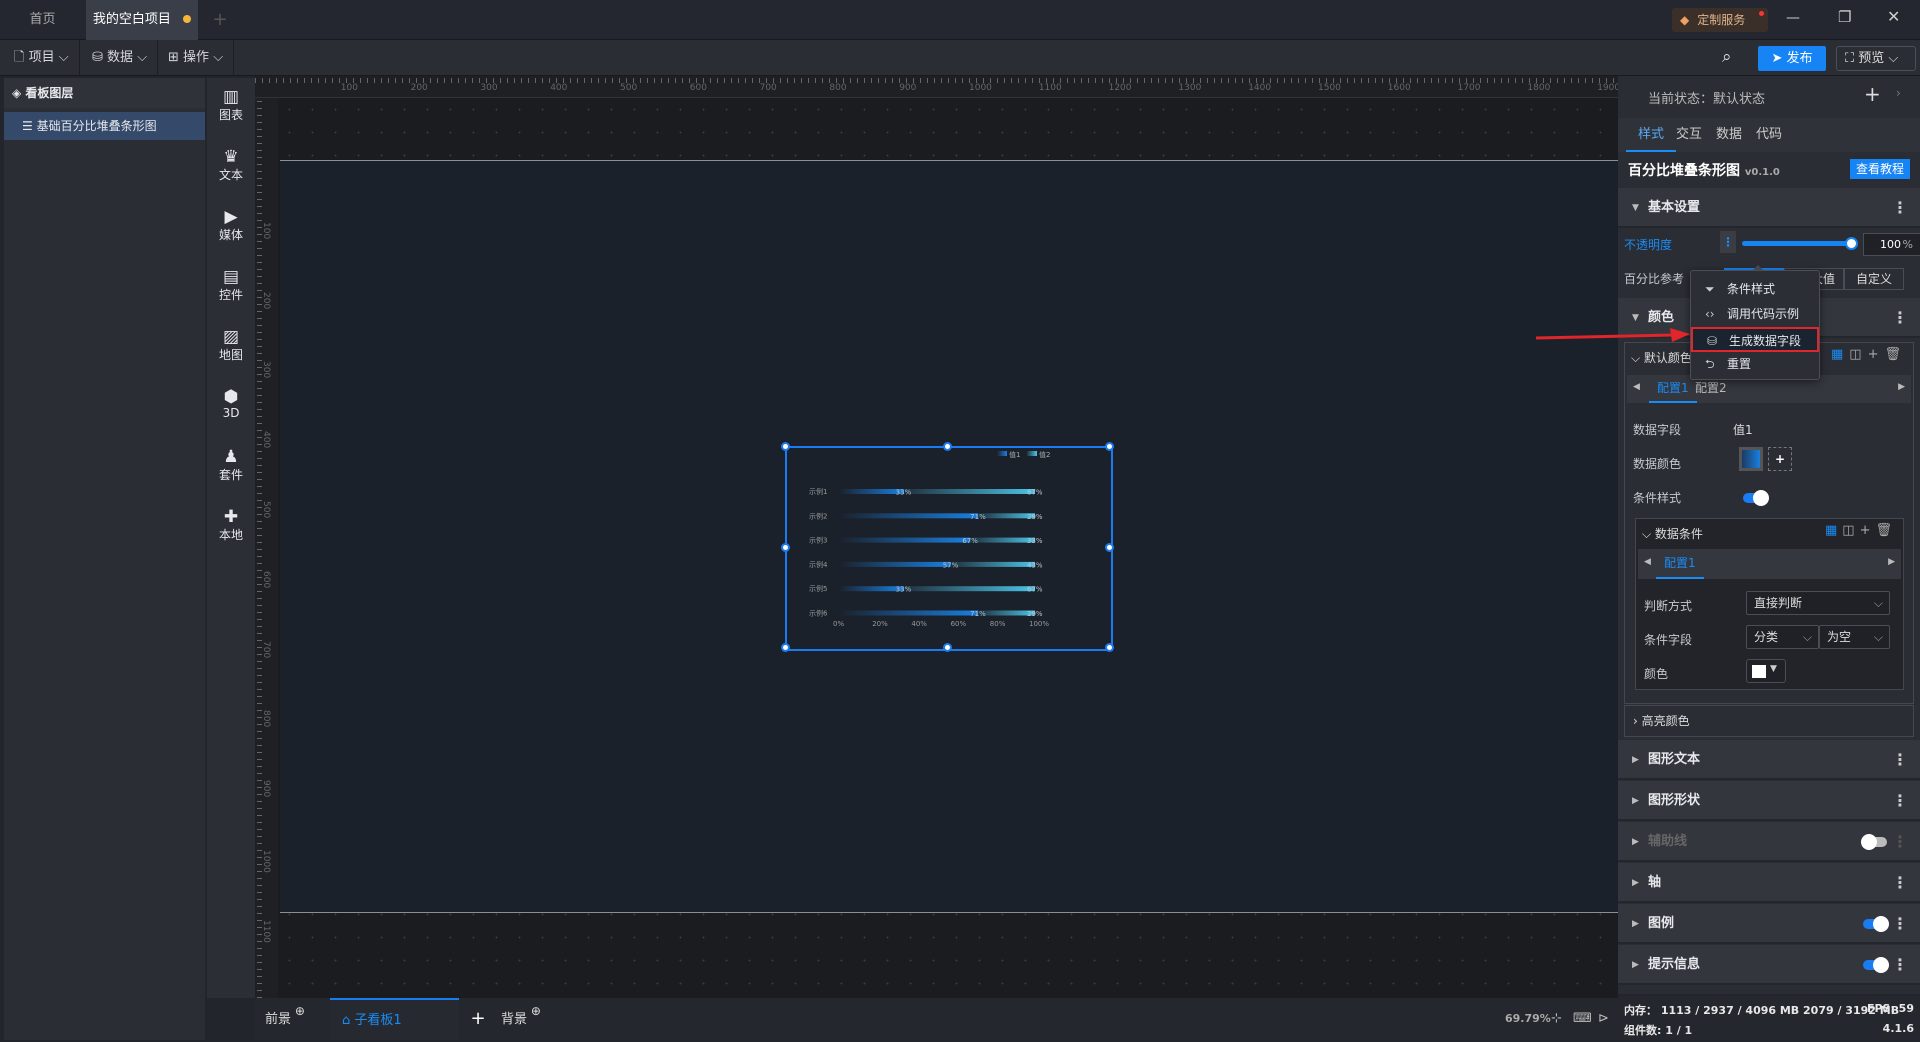 This screenshot has width=1920, height=1042. What do you see at coordinates (1769, 721) in the screenshot?
I see `highlight-color-group: › 高亮颜色` at bounding box center [1769, 721].